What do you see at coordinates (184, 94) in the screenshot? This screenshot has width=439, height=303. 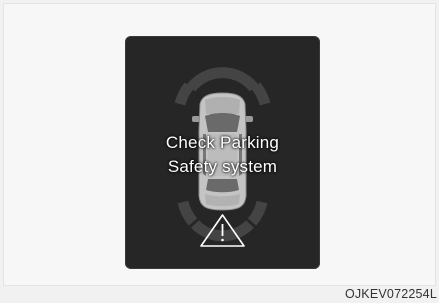 I see `front-left-sensor-arc` at bounding box center [184, 94].